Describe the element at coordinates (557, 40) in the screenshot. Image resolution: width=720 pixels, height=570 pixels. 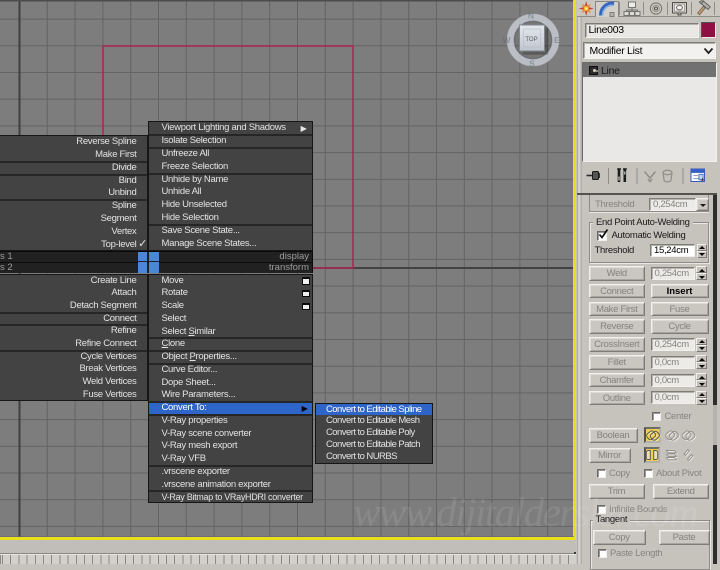
I see `svg-text: E` at that location.